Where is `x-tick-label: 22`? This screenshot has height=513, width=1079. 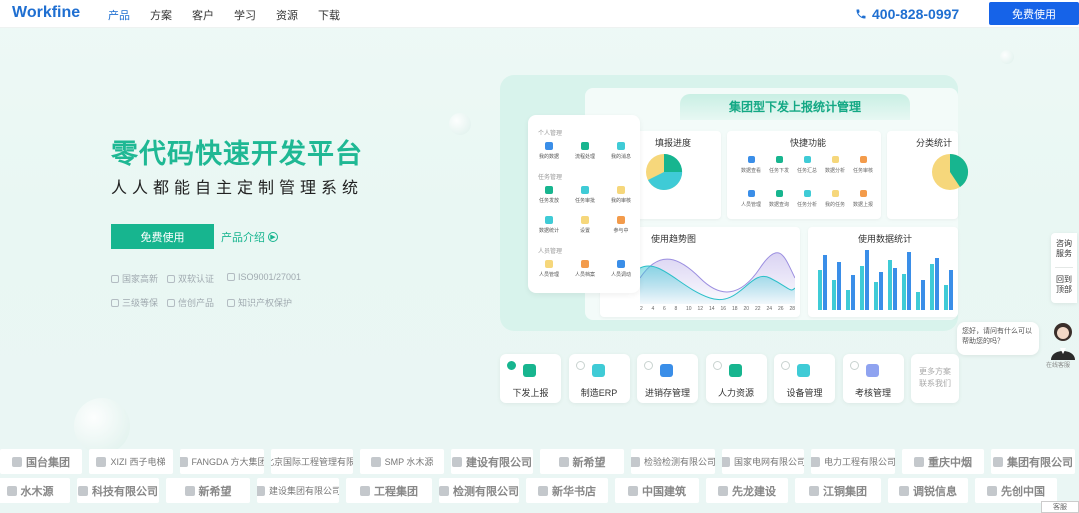
x-tick-label: 22 is located at coordinates (758, 309).